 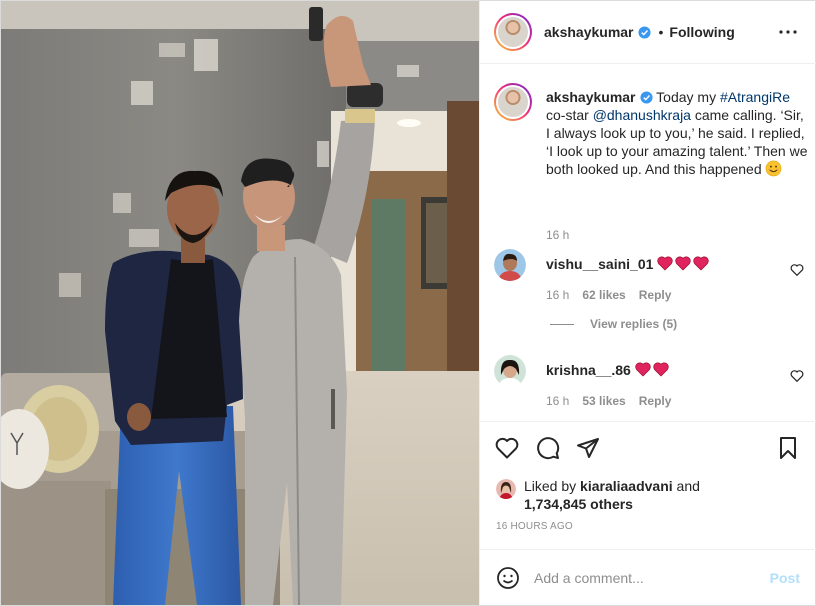 I want to click on post-comment-button: Post, so click(x=785, y=578).